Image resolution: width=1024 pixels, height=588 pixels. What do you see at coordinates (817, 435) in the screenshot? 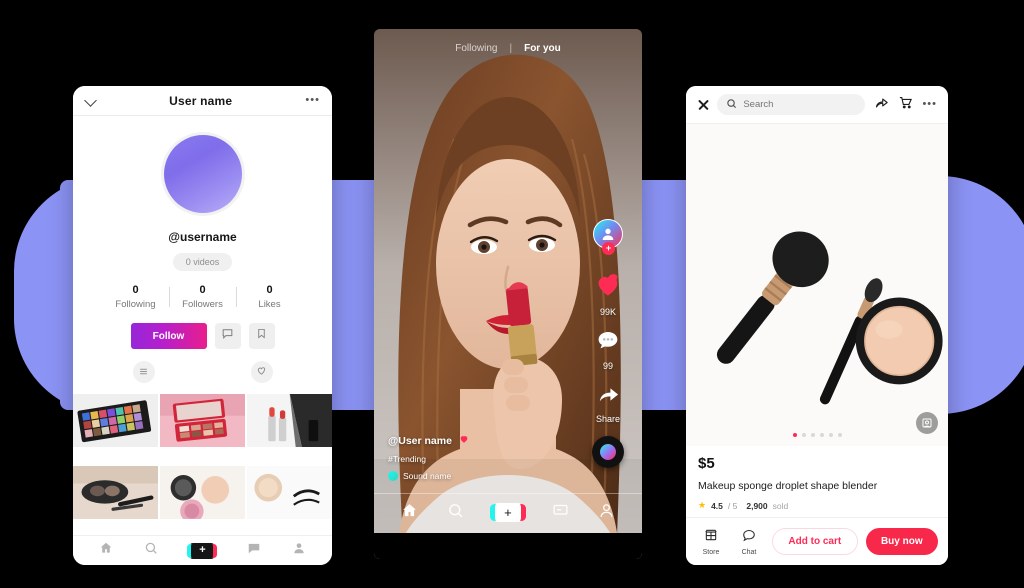
I see `gallery-dots` at bounding box center [817, 435].